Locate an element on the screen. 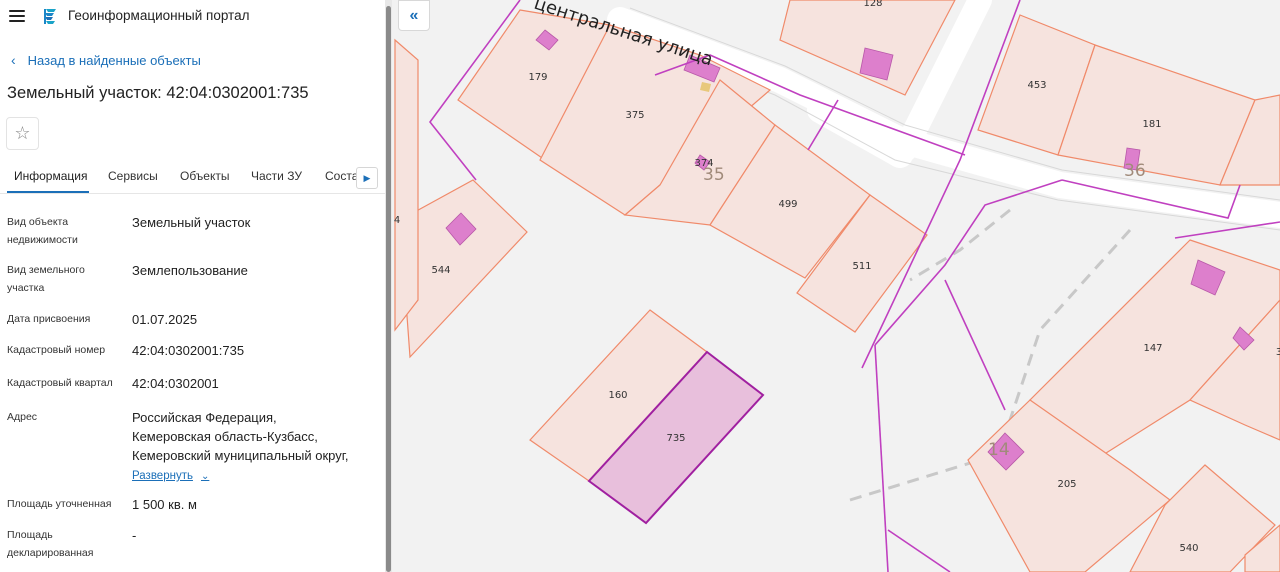 This screenshot has width=1280, height=572. field-value: Землепользование is located at coordinates (190, 270).